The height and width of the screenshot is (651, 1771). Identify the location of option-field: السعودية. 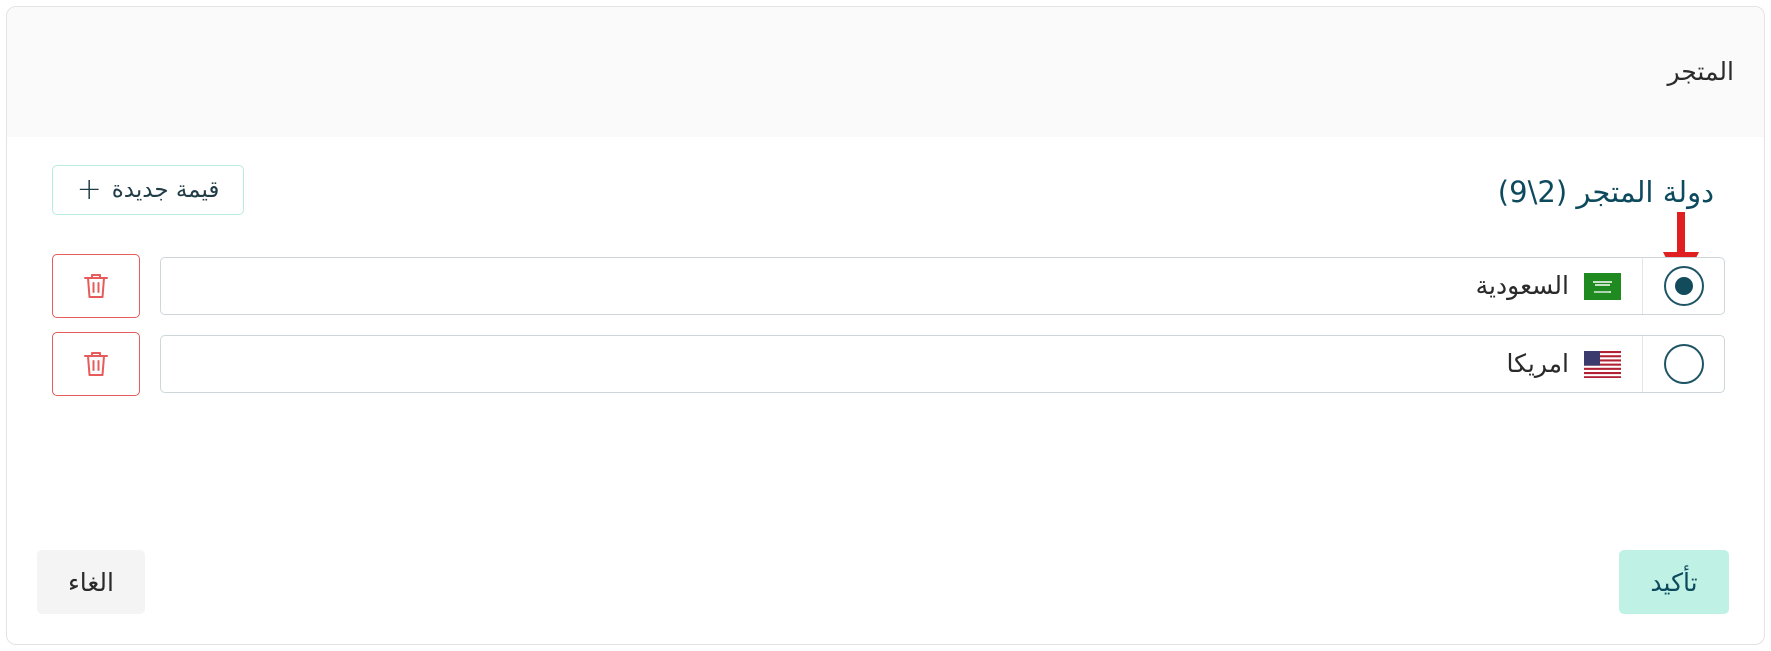
(942, 286).